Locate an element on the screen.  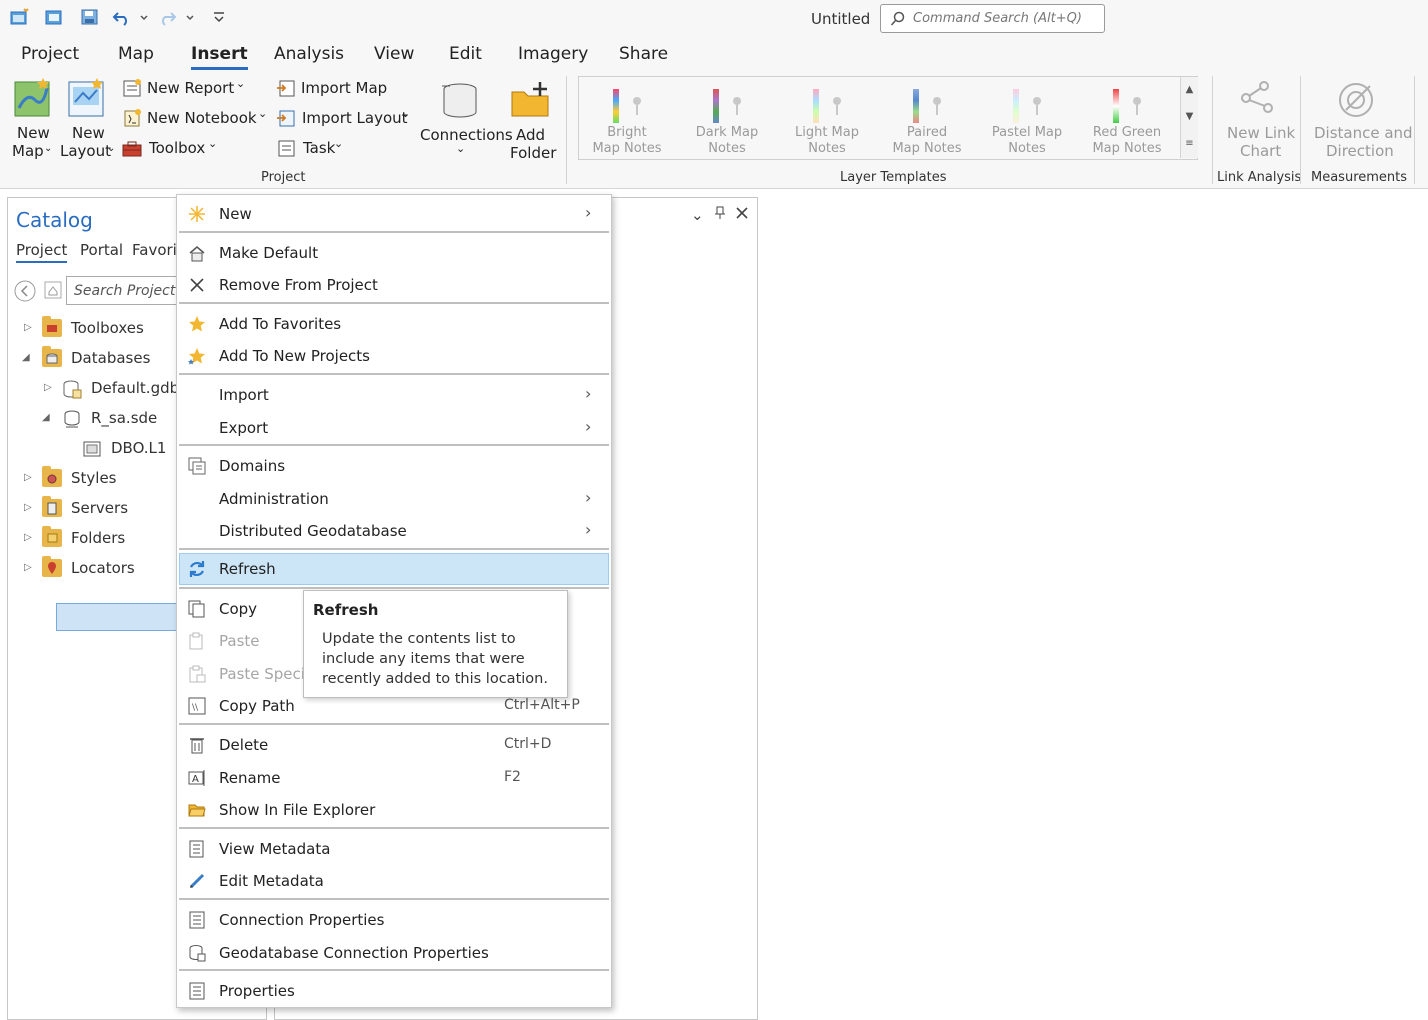
menu-item-refresh: Refresh is located at coordinates (394, 569).